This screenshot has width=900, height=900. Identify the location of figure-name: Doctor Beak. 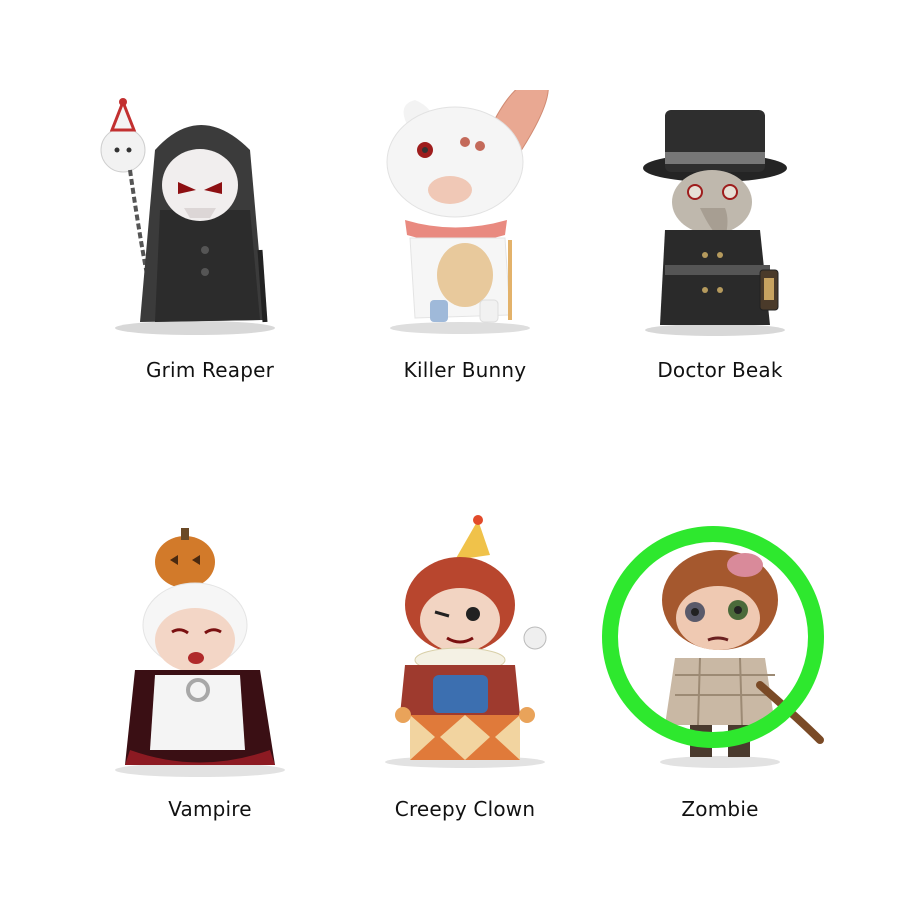
(720, 370).